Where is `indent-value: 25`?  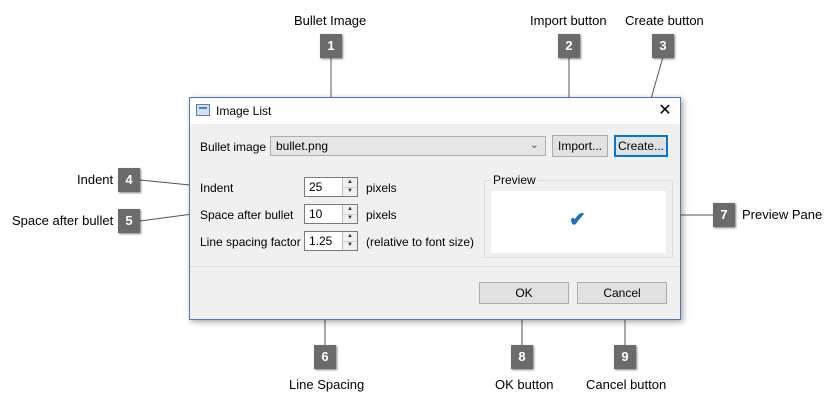
indent-value: 25 is located at coordinates (316, 187).